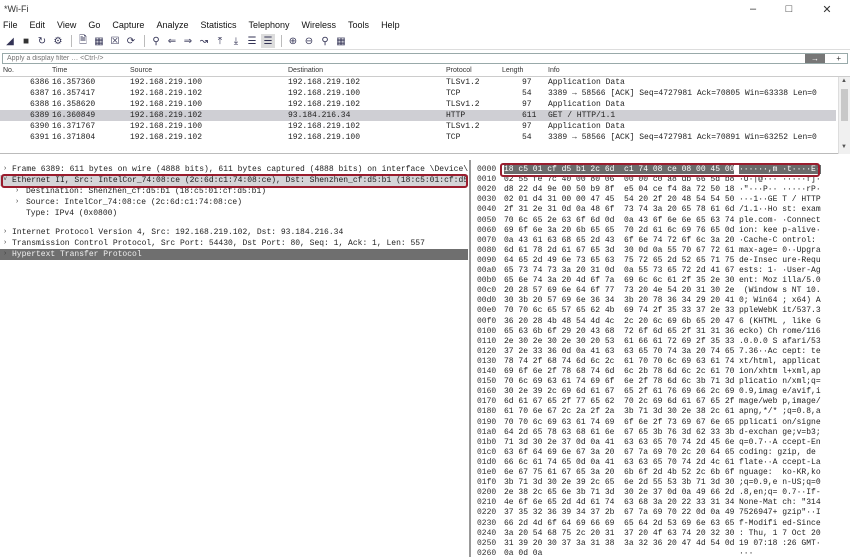 Image resolution: width=850 pixels, height=557 pixels. I want to click on ascii-bytes: de-Insec ure-Requ, so click(780, 260).